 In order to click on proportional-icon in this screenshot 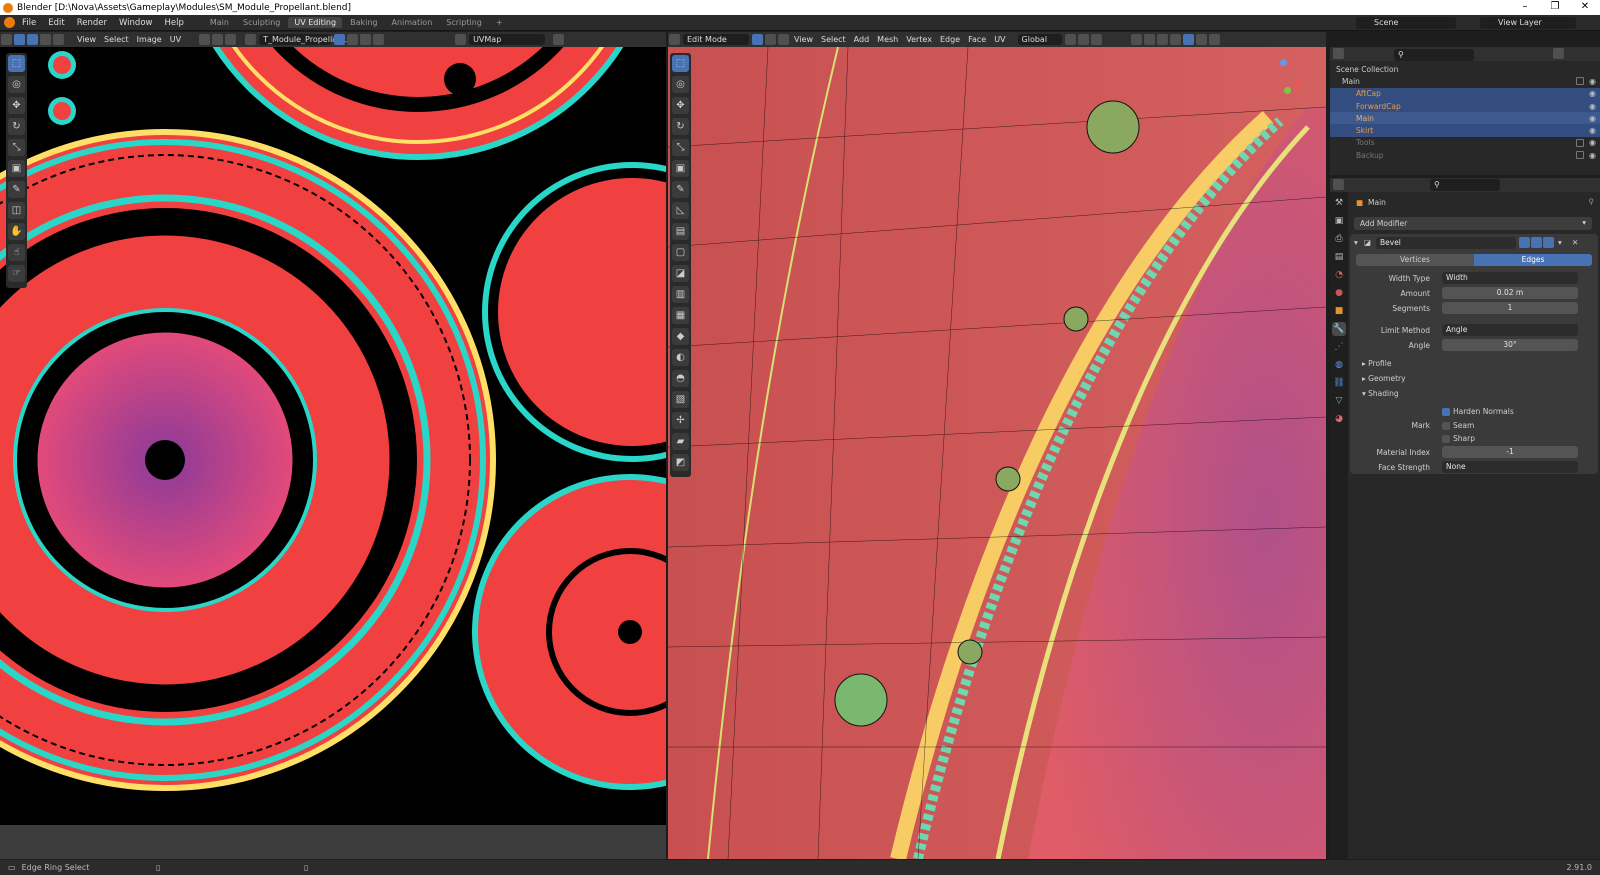, I will do `click(231, 39)`.